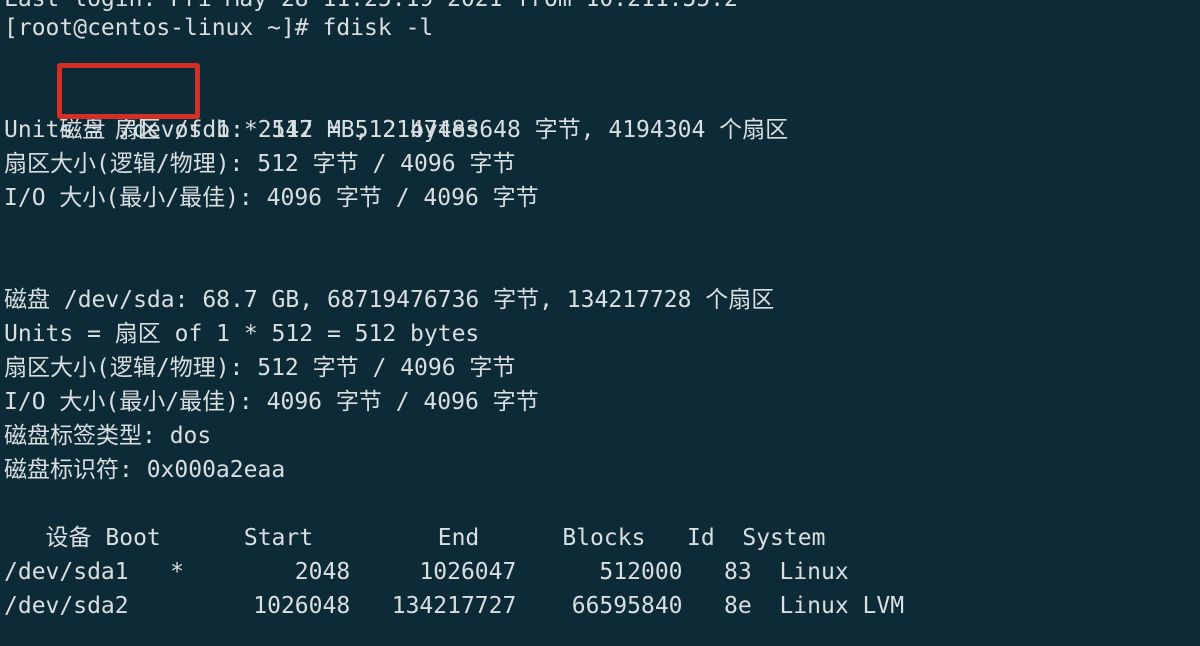 Image resolution: width=1200 pixels, height=646 pixels. Describe the element at coordinates (260, 368) in the screenshot. I see `sda-sector-size-line: 扇区大小(逻辑/物理): 512 字节 / 4096 字节` at that location.